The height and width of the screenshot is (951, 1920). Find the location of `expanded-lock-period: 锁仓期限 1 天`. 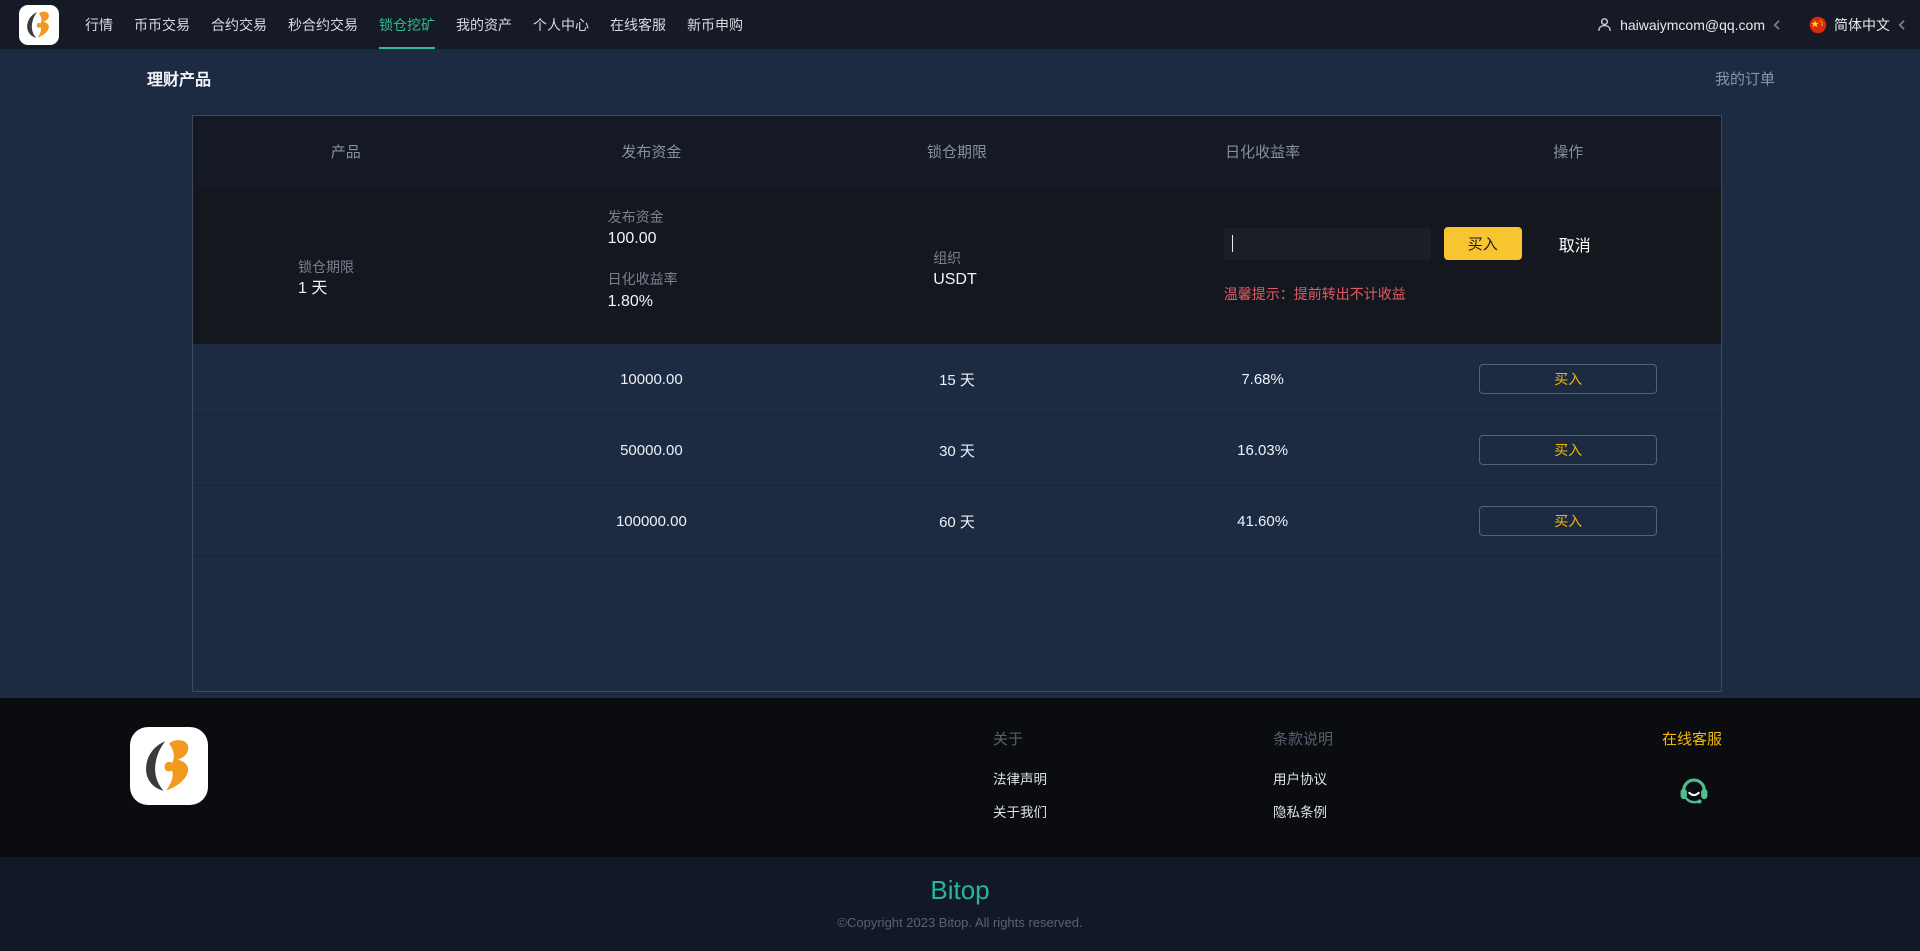

expanded-lock-period: 锁仓期限 1 天 is located at coordinates (346, 265).